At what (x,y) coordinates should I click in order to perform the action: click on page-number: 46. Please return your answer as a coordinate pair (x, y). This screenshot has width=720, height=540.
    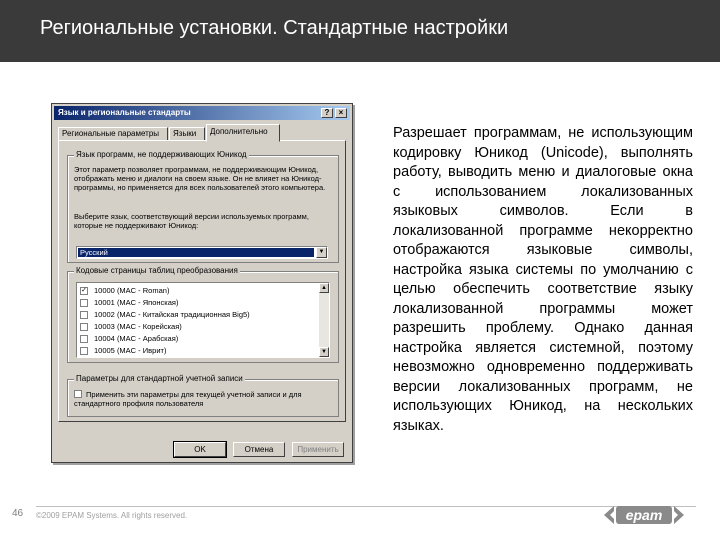
    Looking at the image, I should click on (18, 513).